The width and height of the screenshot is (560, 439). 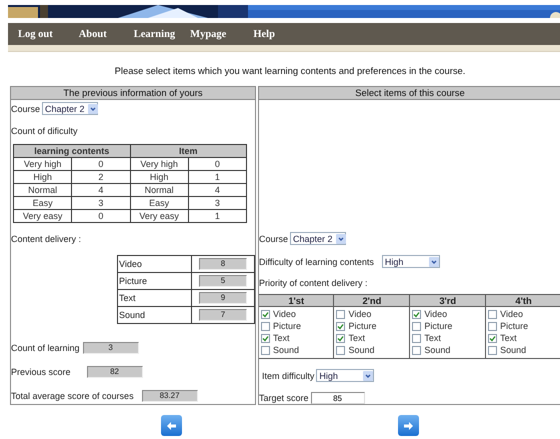 What do you see at coordinates (284, 398) in the screenshot?
I see `field-label: Target score` at bounding box center [284, 398].